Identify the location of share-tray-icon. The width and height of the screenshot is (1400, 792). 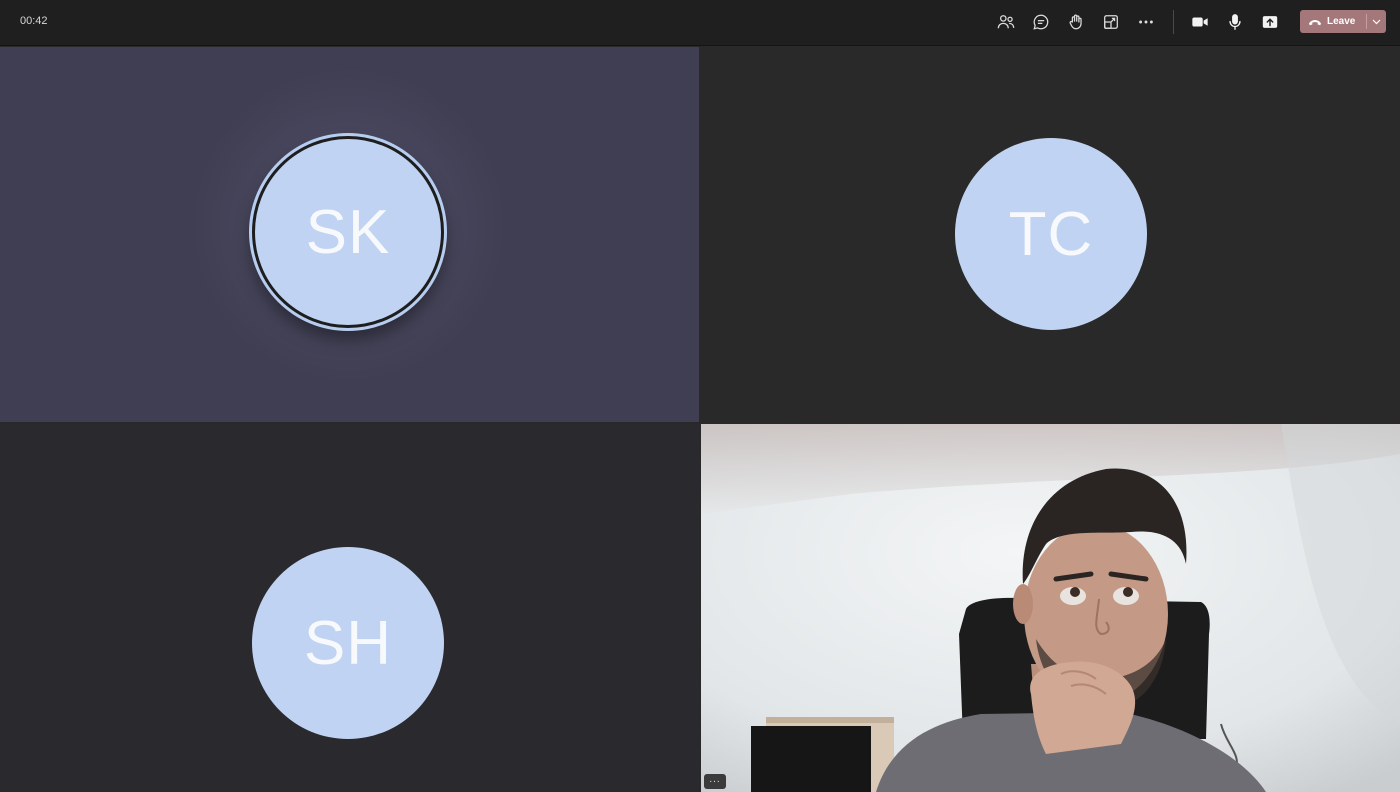
(1111, 22).